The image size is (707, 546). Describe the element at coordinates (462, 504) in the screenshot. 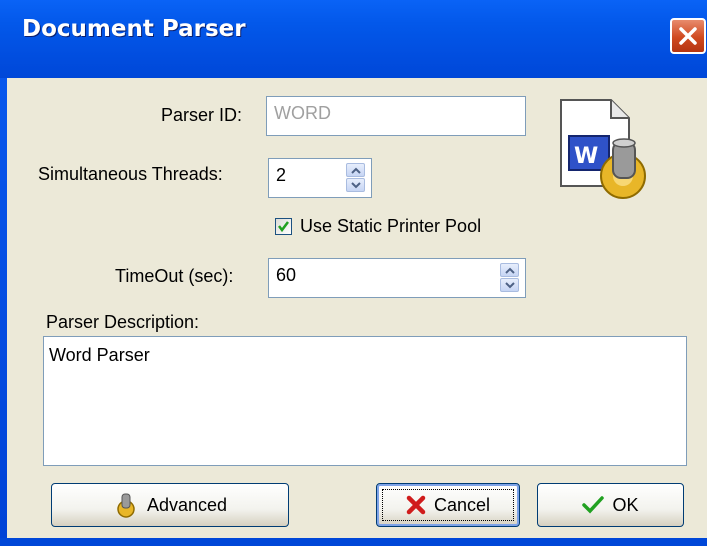

I see `cancel-label: Cancel` at that location.